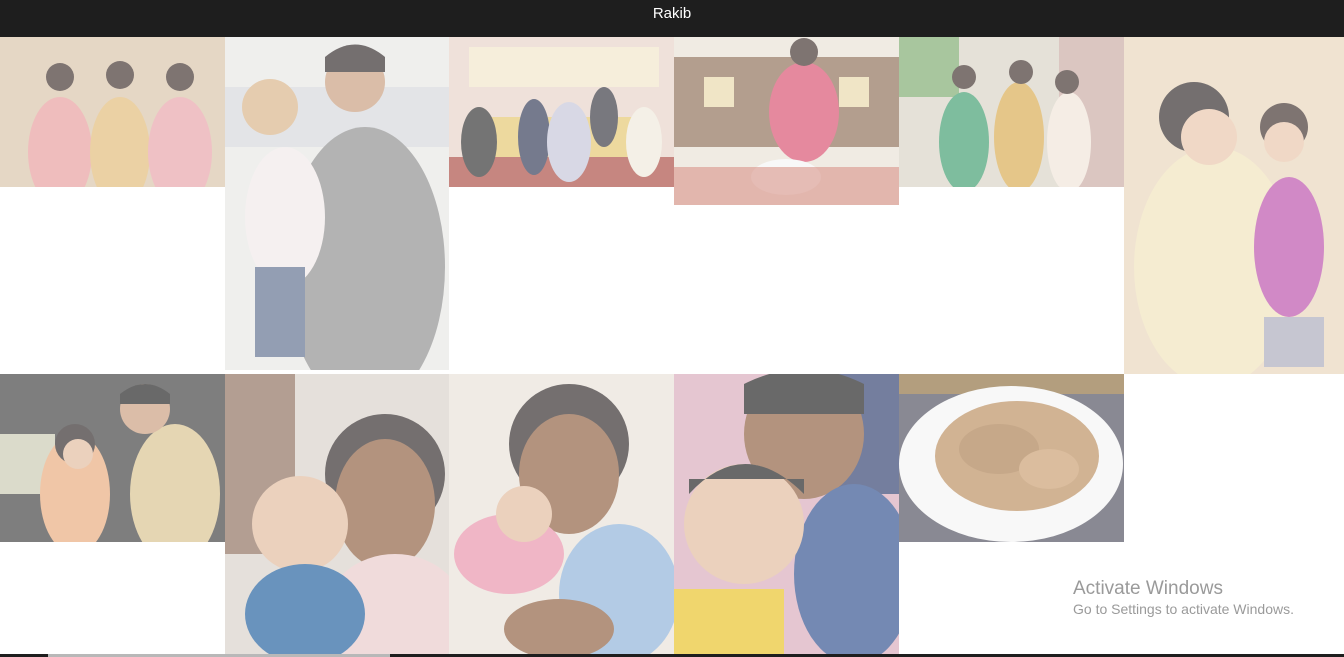 The image size is (1344, 657). I want to click on top-header: Rakib, so click(672, 18).